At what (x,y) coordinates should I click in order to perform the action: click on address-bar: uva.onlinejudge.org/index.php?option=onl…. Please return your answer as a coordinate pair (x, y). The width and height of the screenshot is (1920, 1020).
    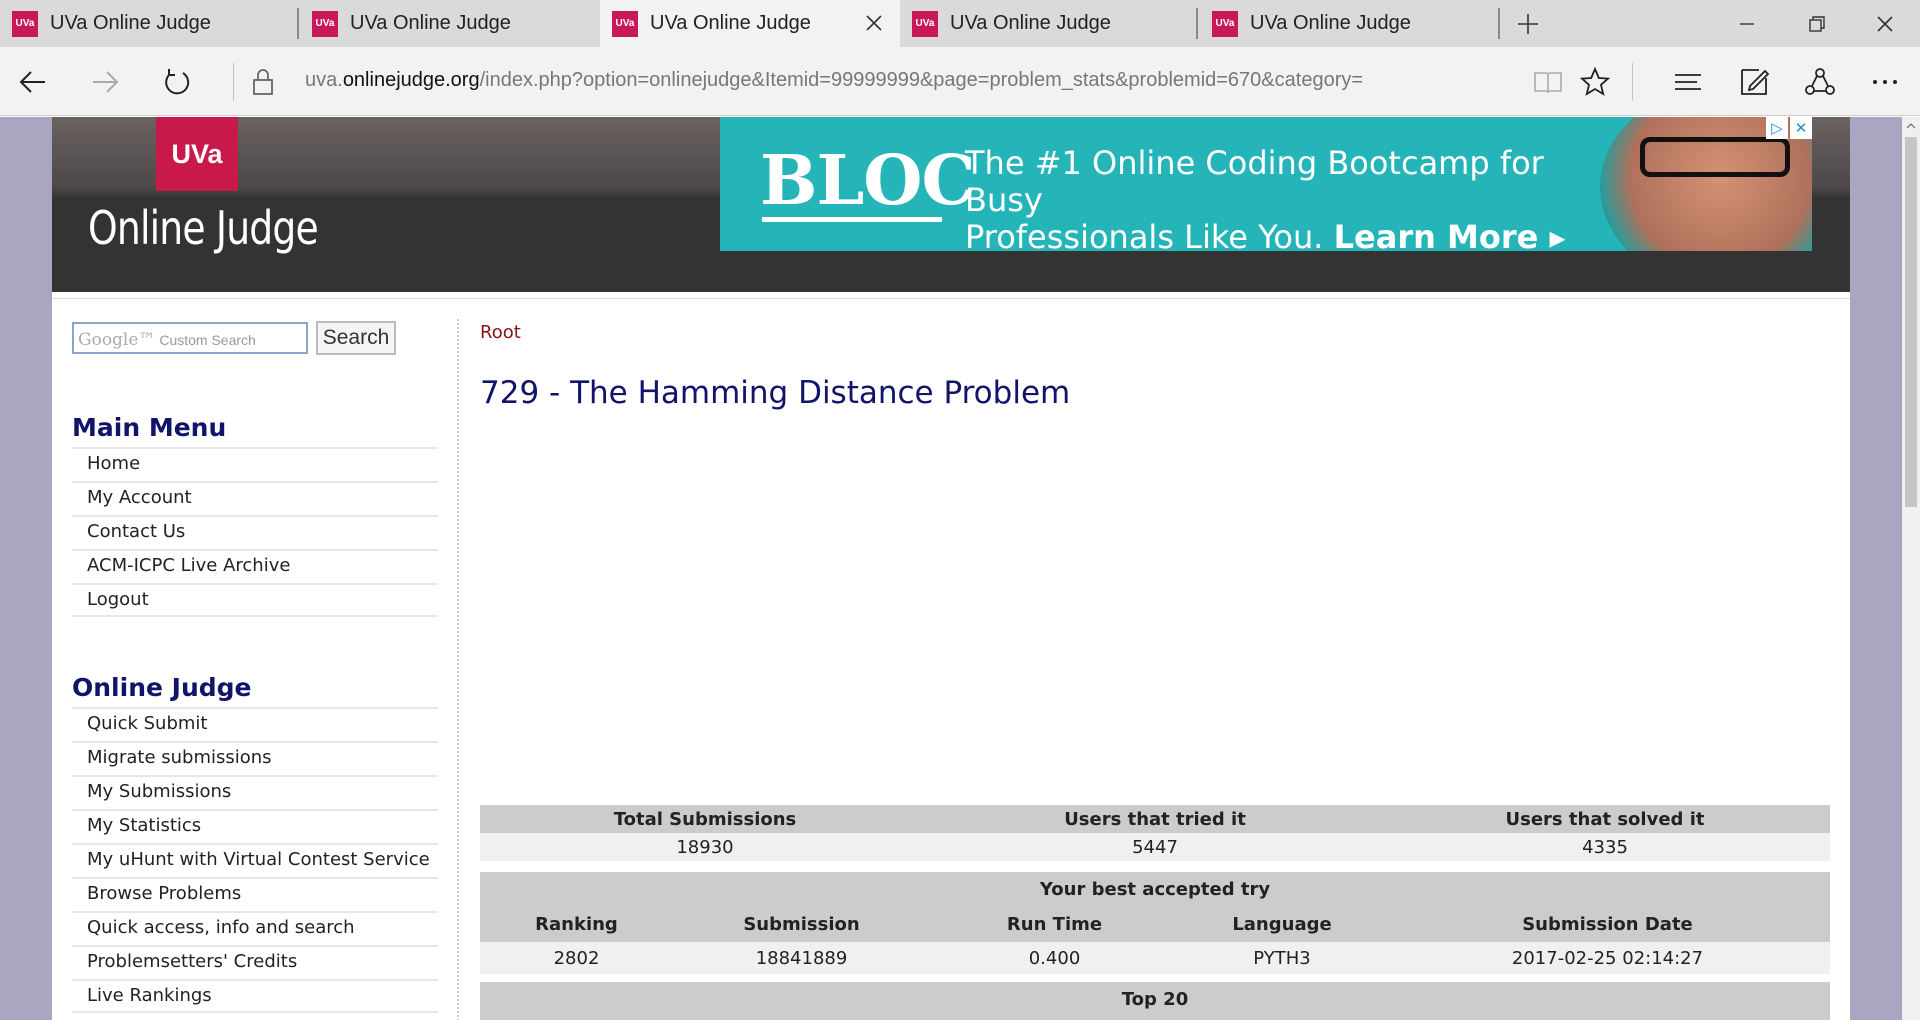
    Looking at the image, I should click on (834, 80).